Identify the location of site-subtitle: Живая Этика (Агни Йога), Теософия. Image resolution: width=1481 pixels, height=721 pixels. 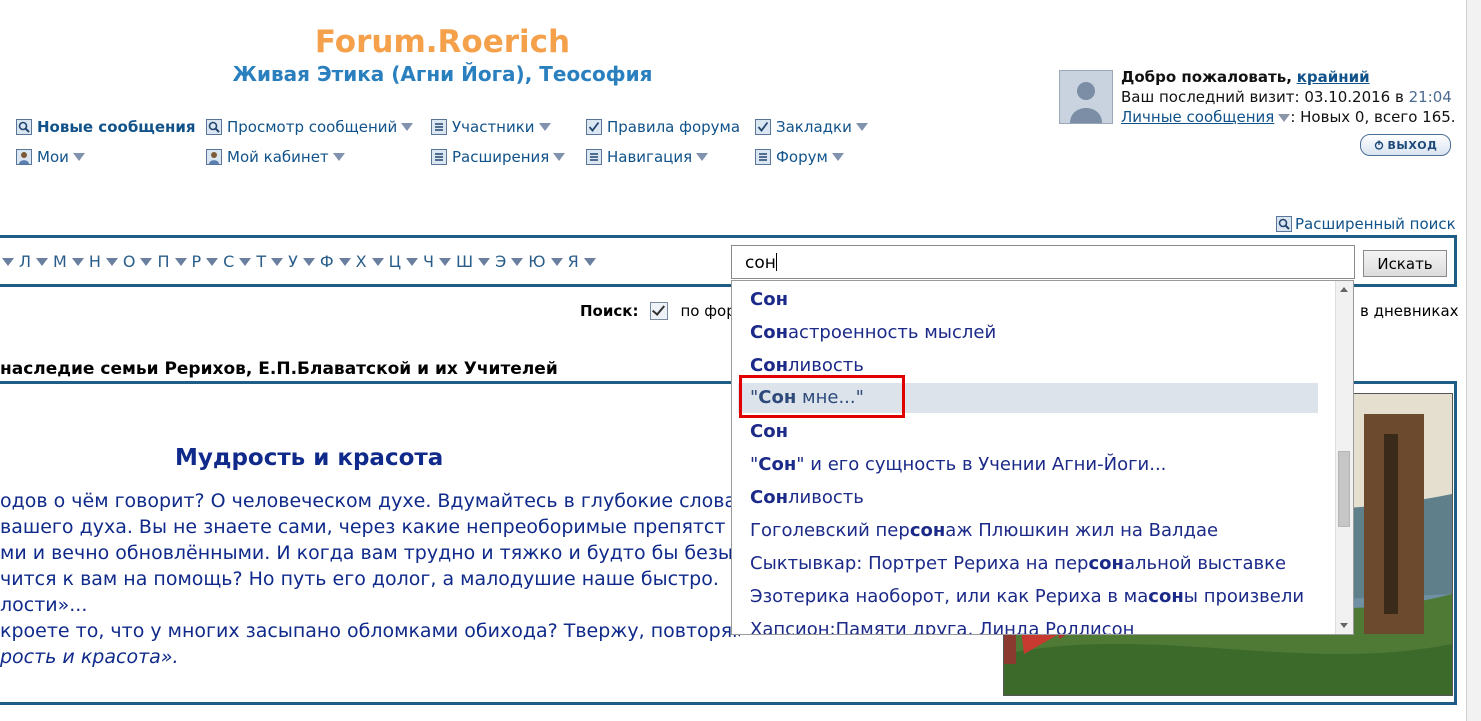
(442, 74).